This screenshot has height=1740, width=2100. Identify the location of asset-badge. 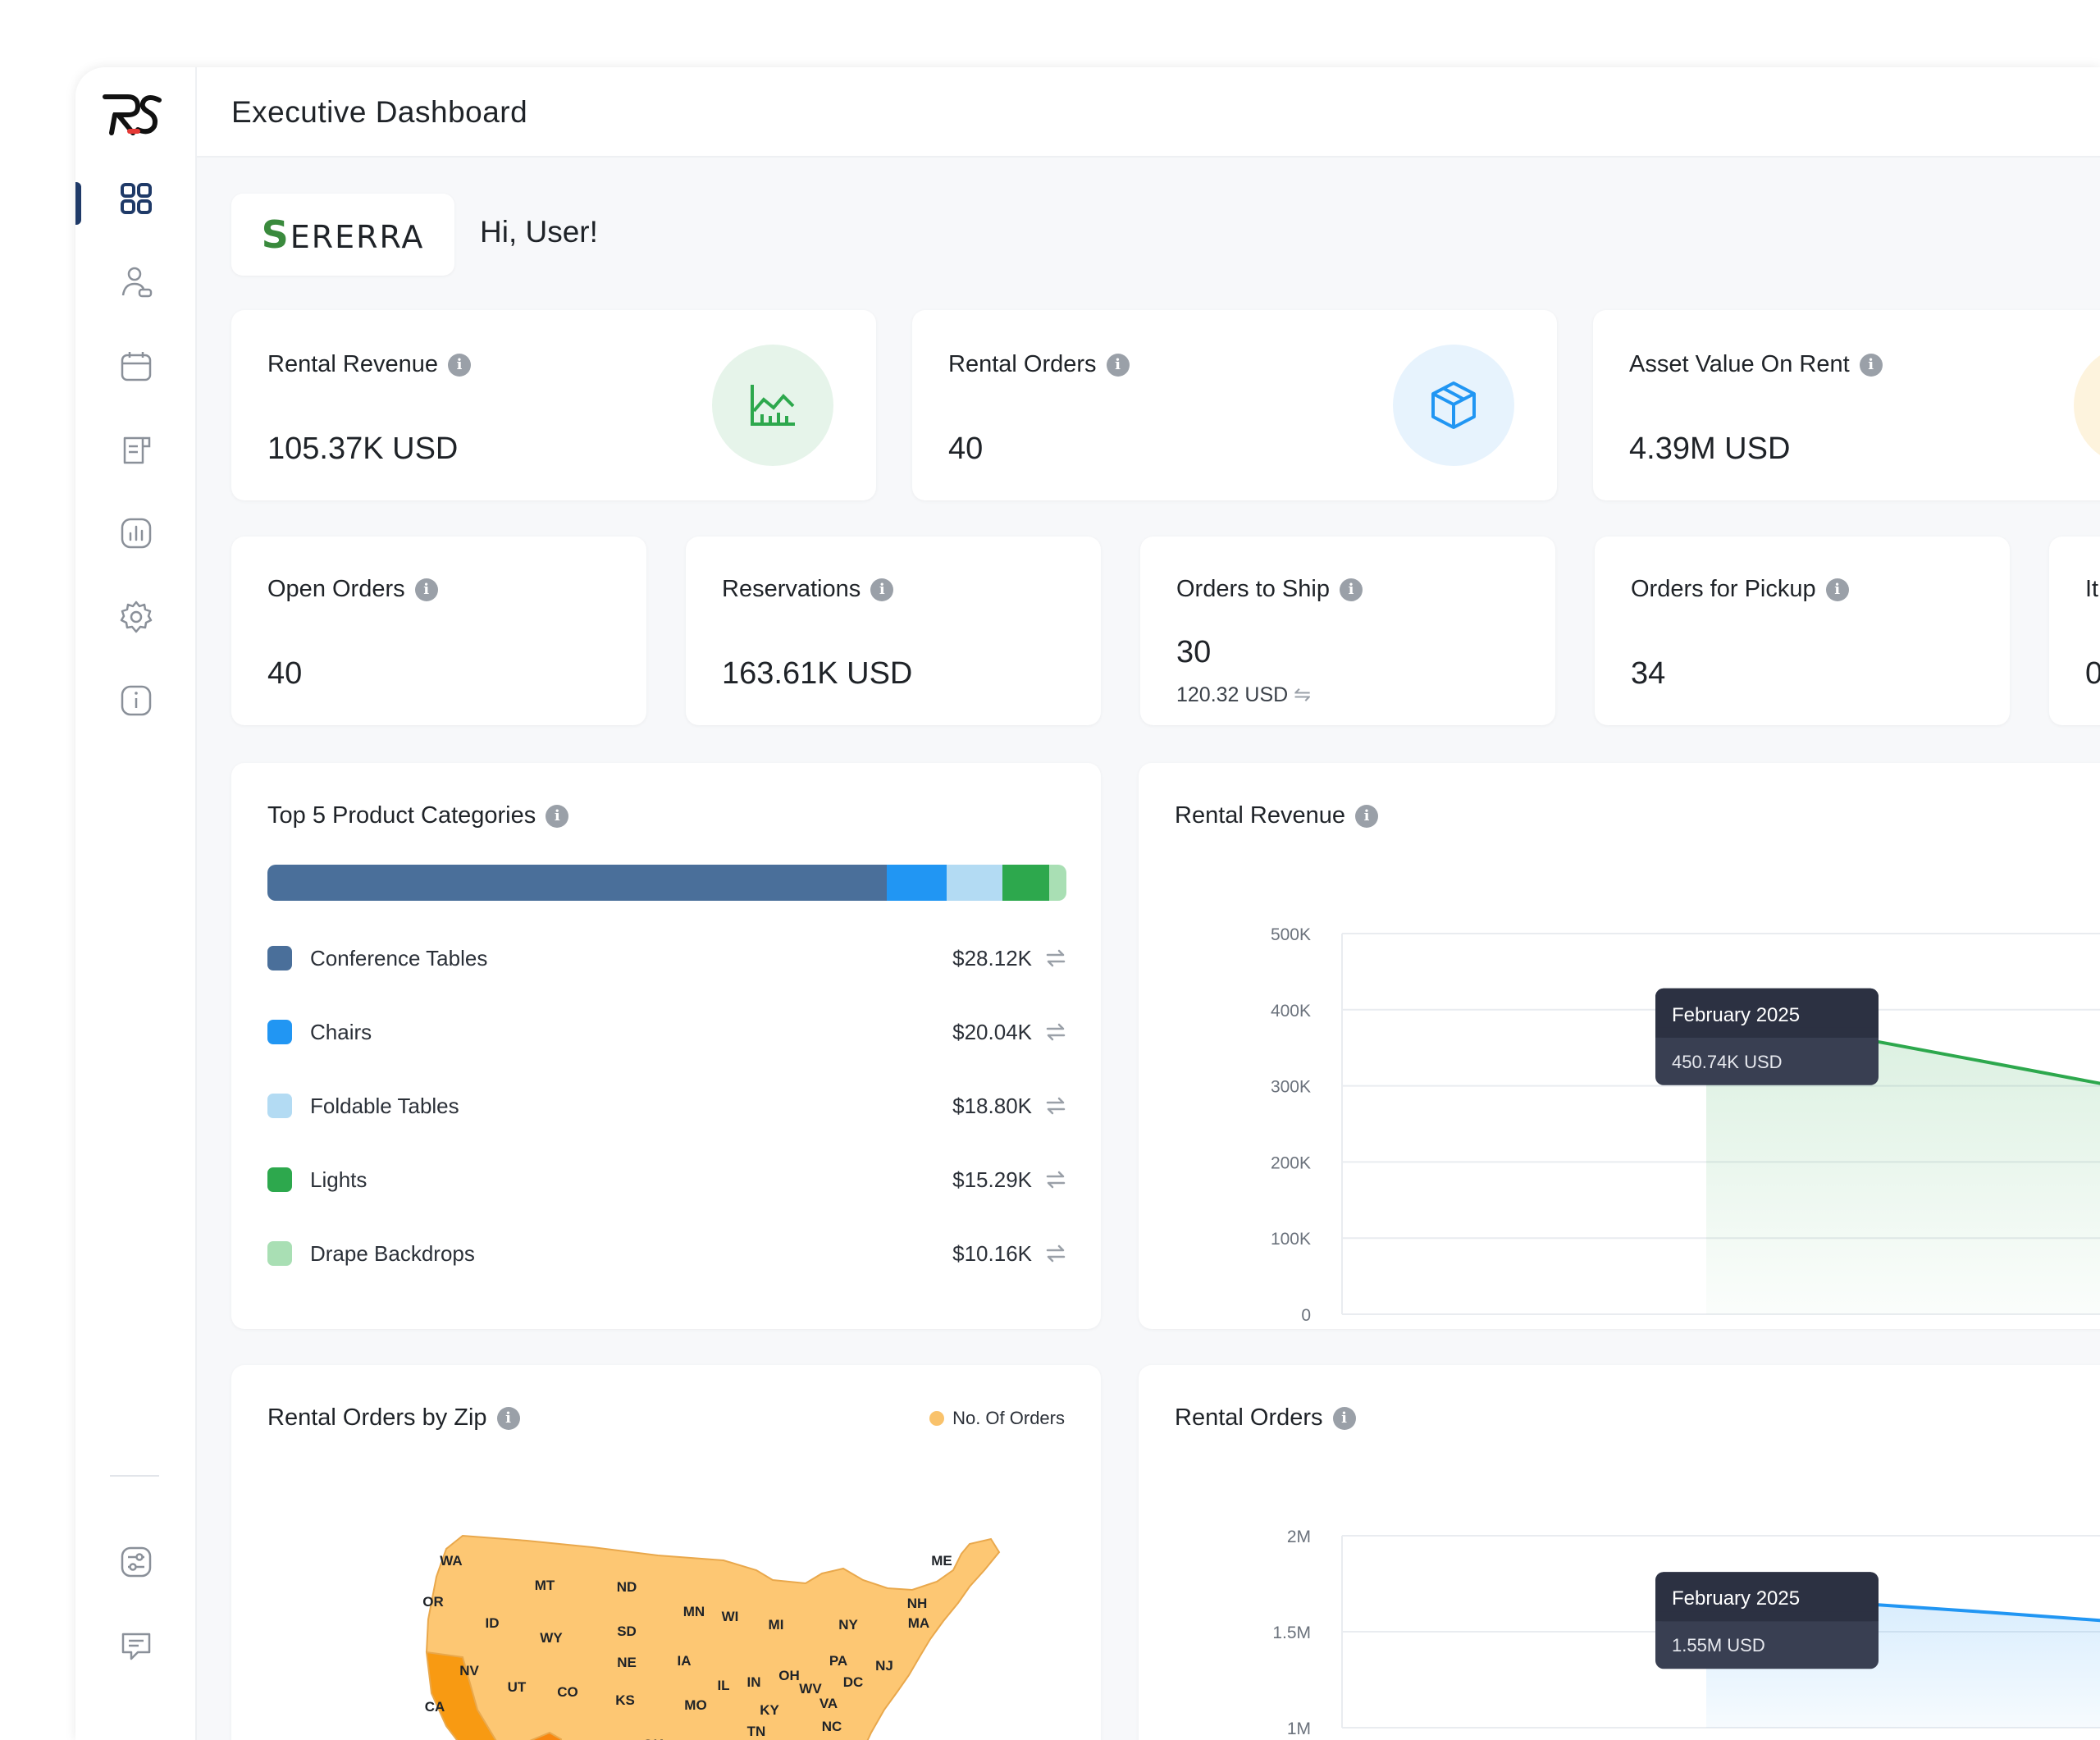
(2087, 406).